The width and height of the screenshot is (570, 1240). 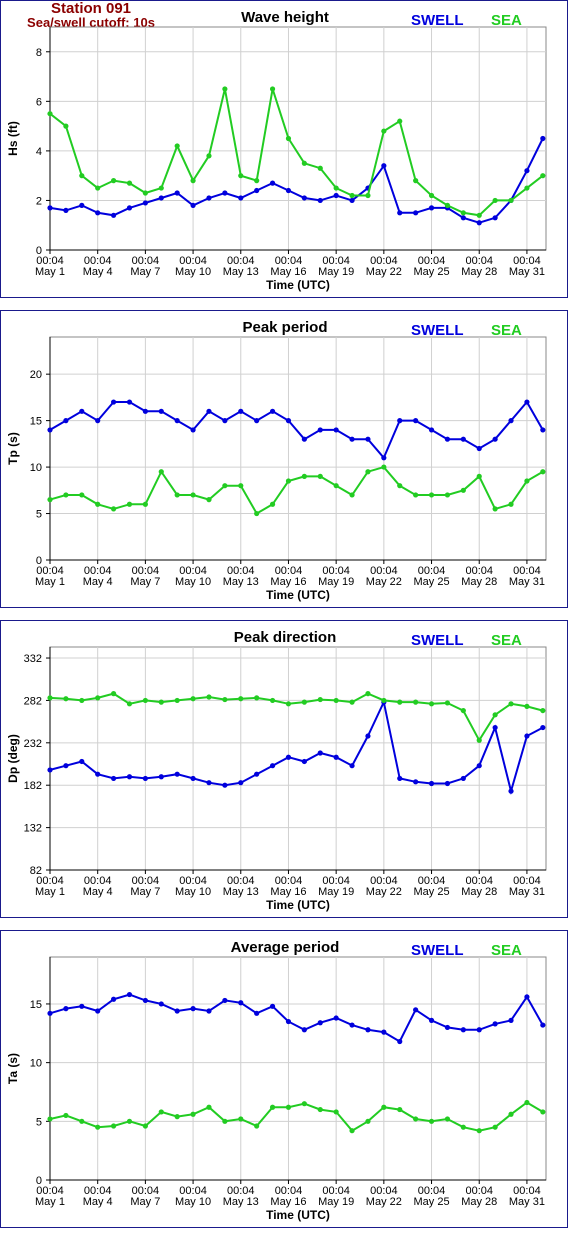 What do you see at coordinates (285, 947) in the screenshot?
I see `chart-title: Average period` at bounding box center [285, 947].